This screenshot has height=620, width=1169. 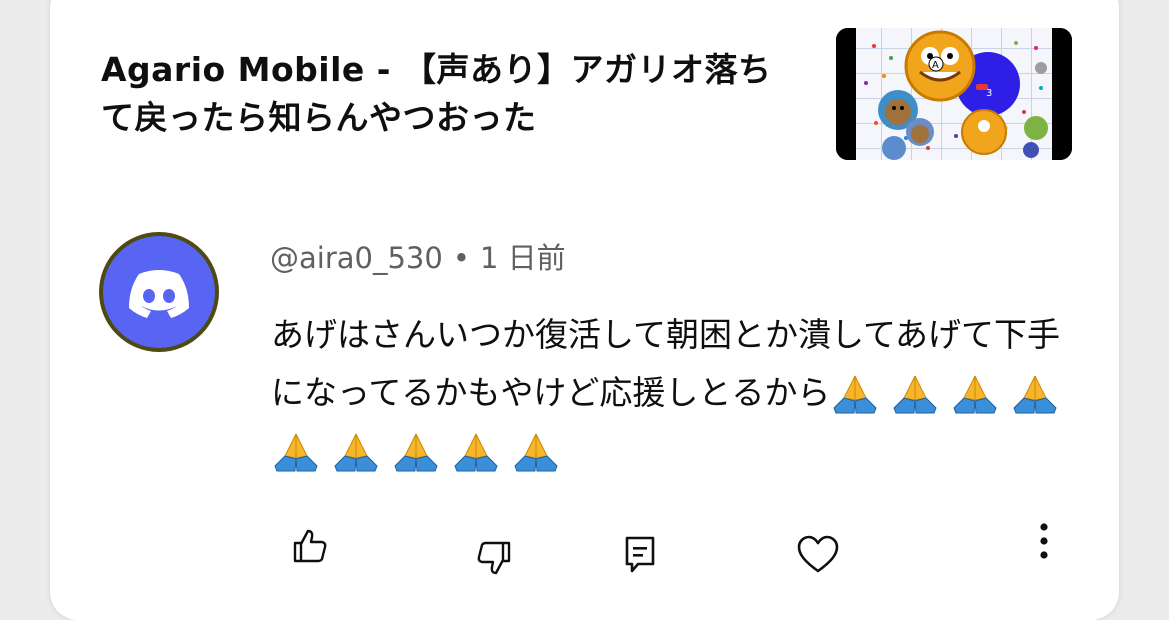 I want to click on thumbs-up-icon, so click(x=310, y=546).